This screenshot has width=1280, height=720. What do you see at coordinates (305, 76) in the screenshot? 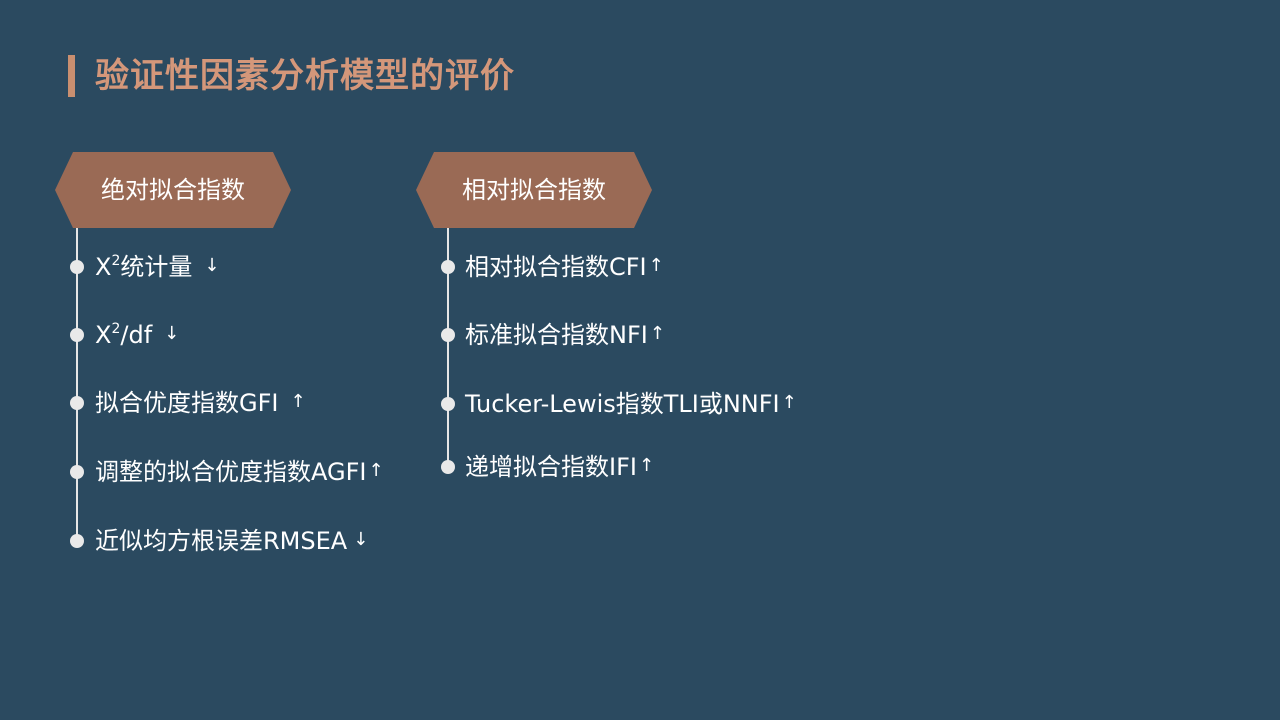
I see `page-title: 验证性因素分析模型的评价` at bounding box center [305, 76].